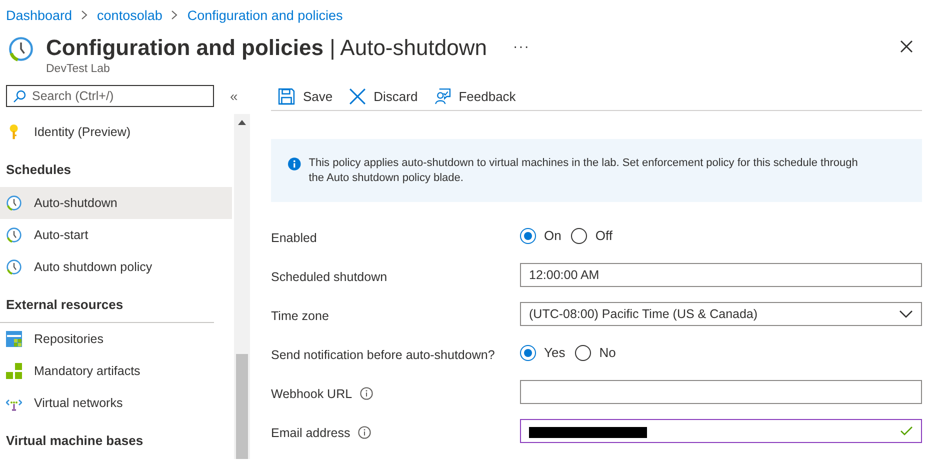 This screenshot has width=931, height=471. What do you see at coordinates (19, 96) in the screenshot?
I see `search-icon` at bounding box center [19, 96].